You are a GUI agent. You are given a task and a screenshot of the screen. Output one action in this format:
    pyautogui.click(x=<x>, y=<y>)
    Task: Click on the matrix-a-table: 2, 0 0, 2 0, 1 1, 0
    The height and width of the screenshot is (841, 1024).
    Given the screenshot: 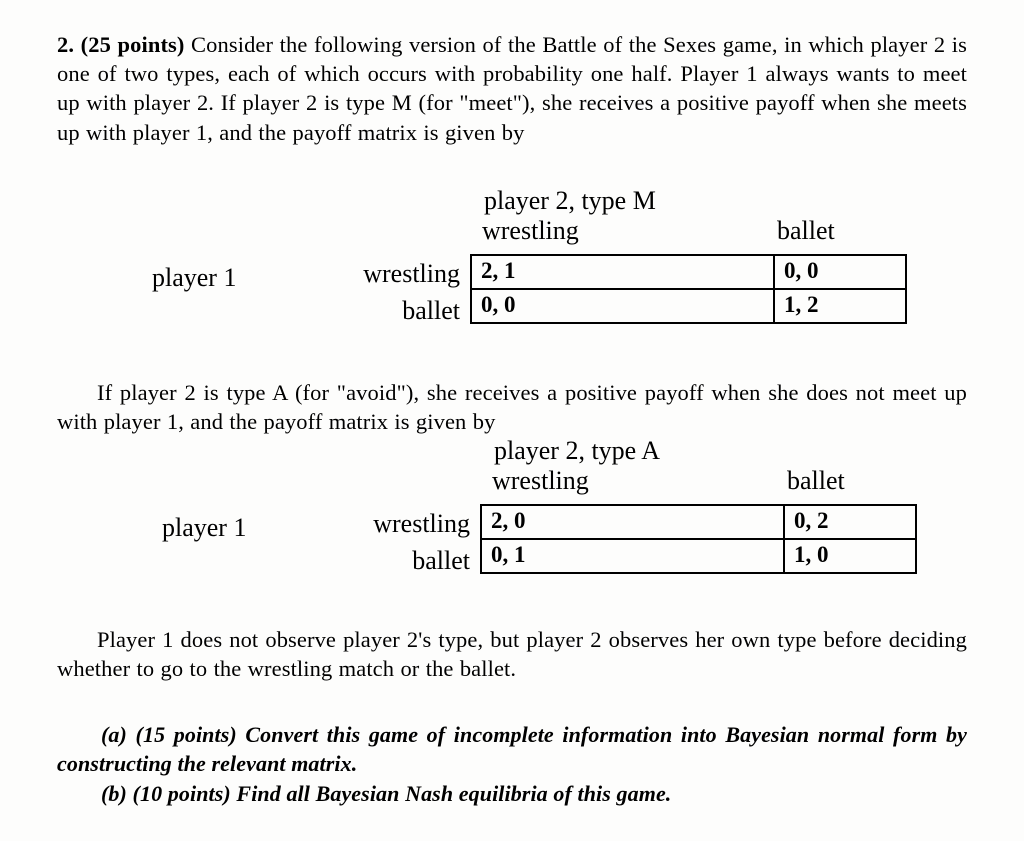 What is the action you would take?
    pyautogui.click(x=698, y=539)
    